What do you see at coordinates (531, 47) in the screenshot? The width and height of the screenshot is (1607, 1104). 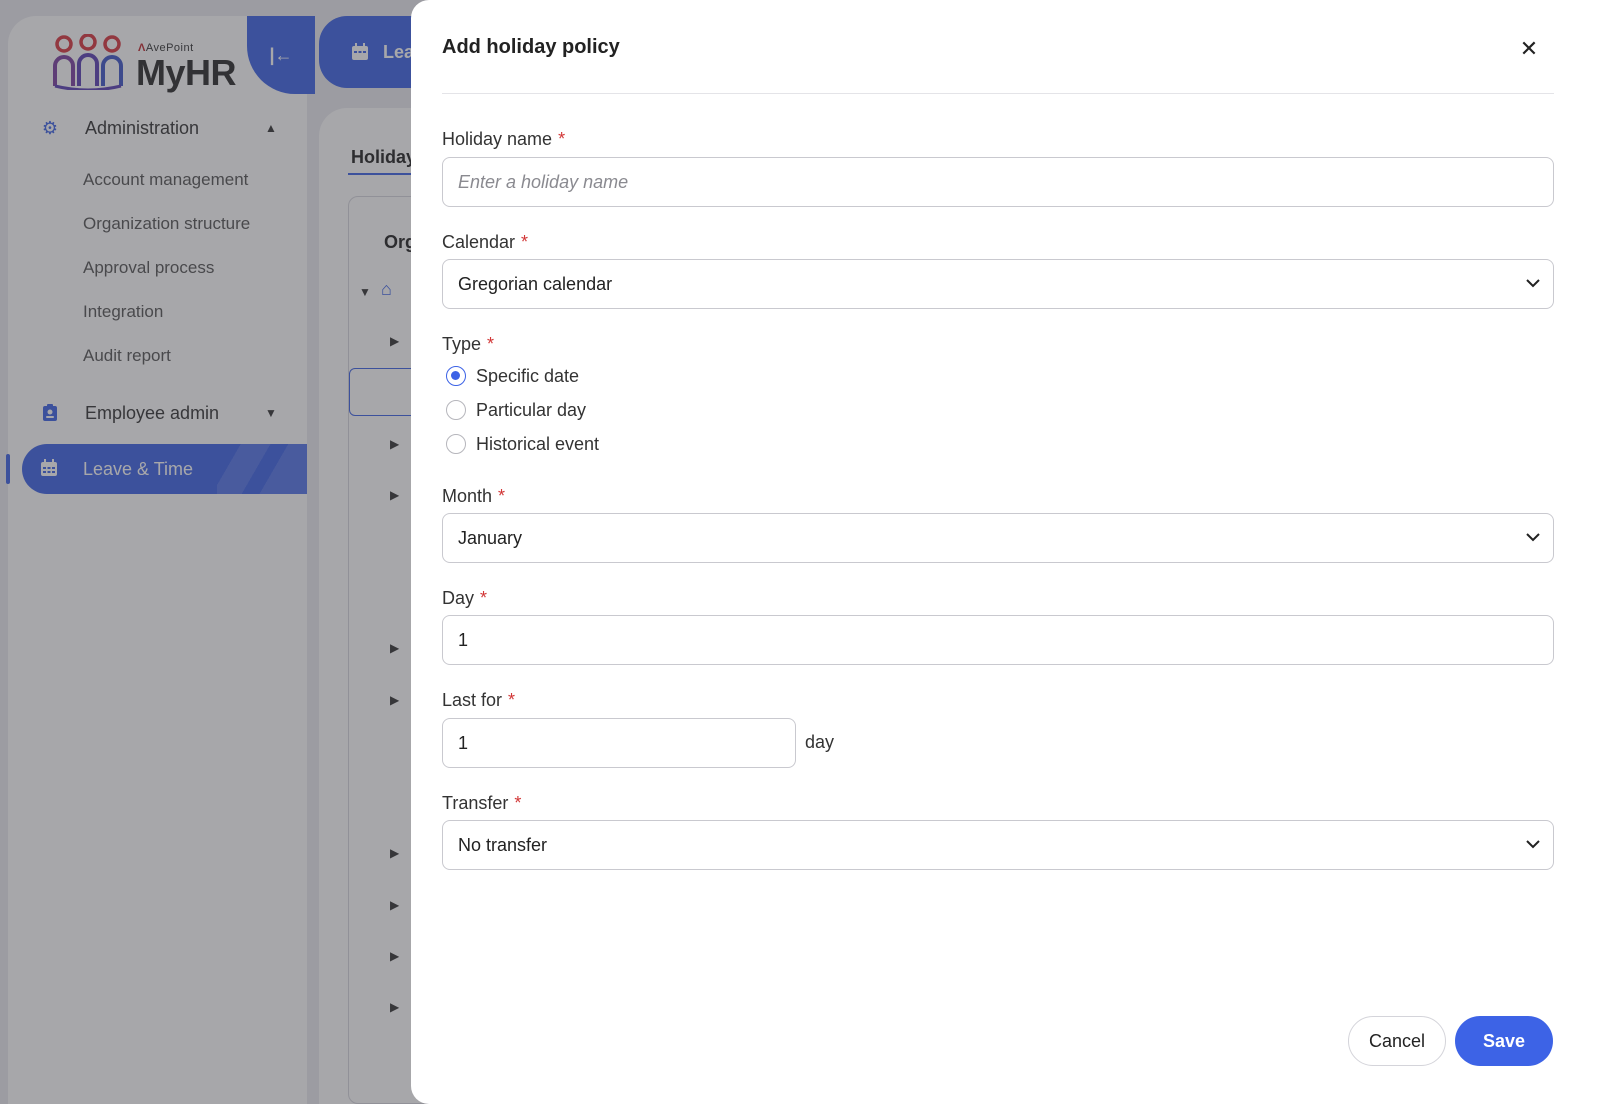 I see `drawer-title: Add holiday policy` at bounding box center [531, 47].